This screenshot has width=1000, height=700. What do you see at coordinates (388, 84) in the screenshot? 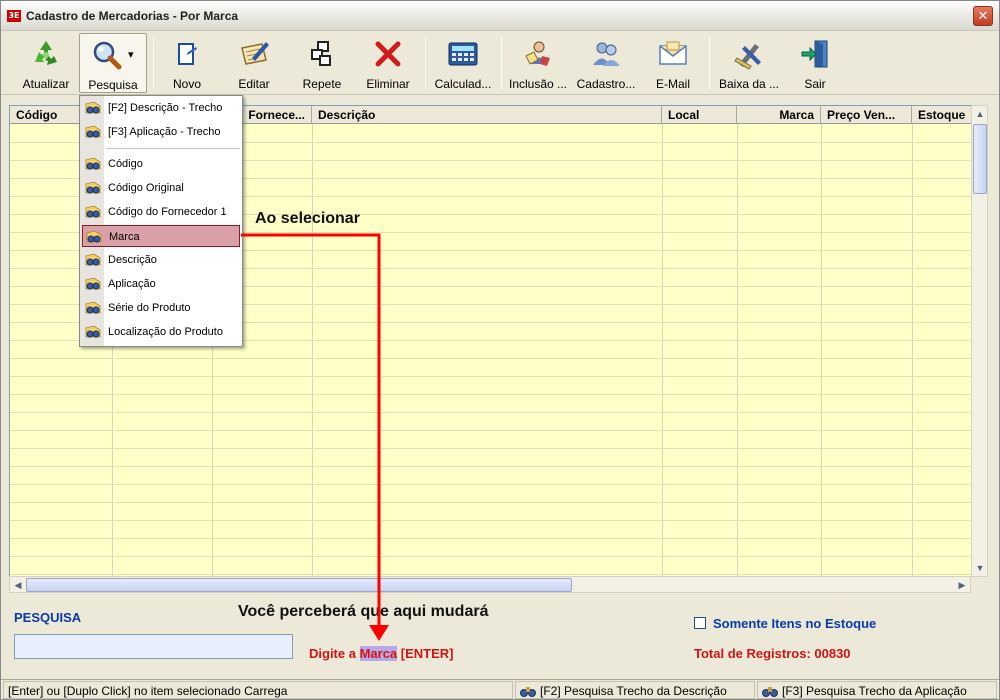
I see `delete-label: Eliminar` at bounding box center [388, 84].